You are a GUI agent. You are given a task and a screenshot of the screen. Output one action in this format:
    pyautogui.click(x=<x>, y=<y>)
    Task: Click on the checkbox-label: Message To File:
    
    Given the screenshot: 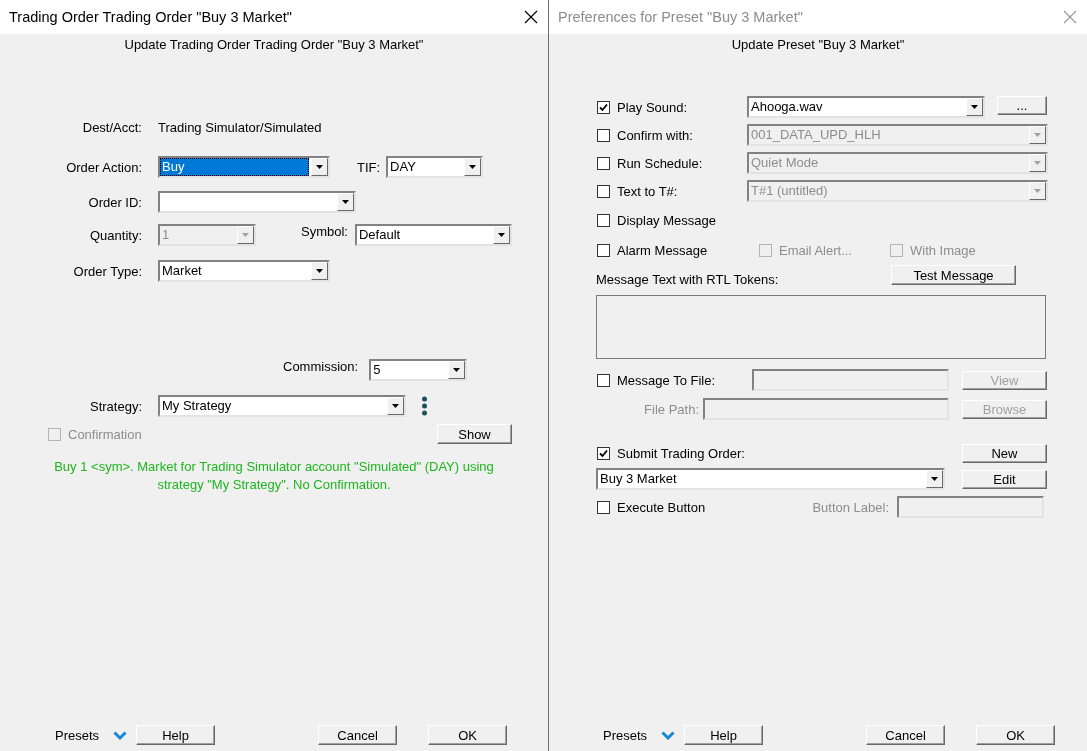 What is the action you would take?
    pyautogui.click(x=667, y=380)
    